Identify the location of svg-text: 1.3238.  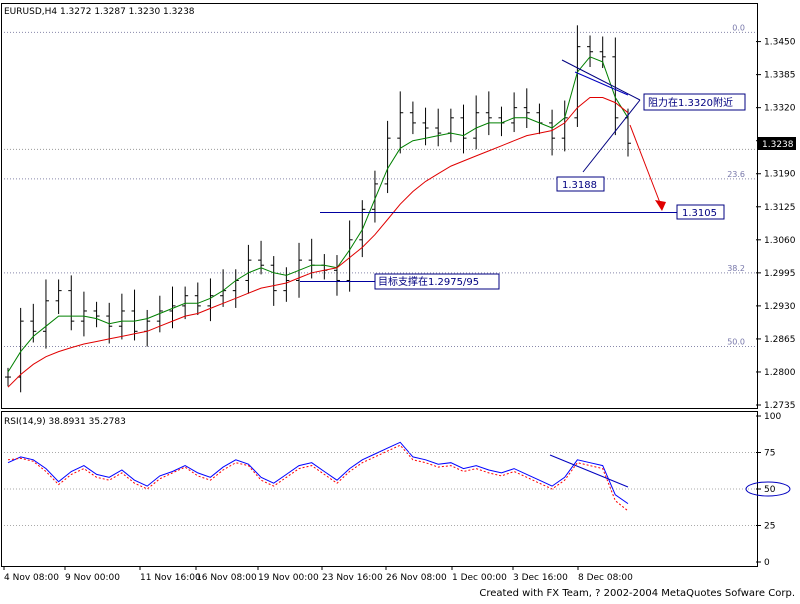
(778, 145).